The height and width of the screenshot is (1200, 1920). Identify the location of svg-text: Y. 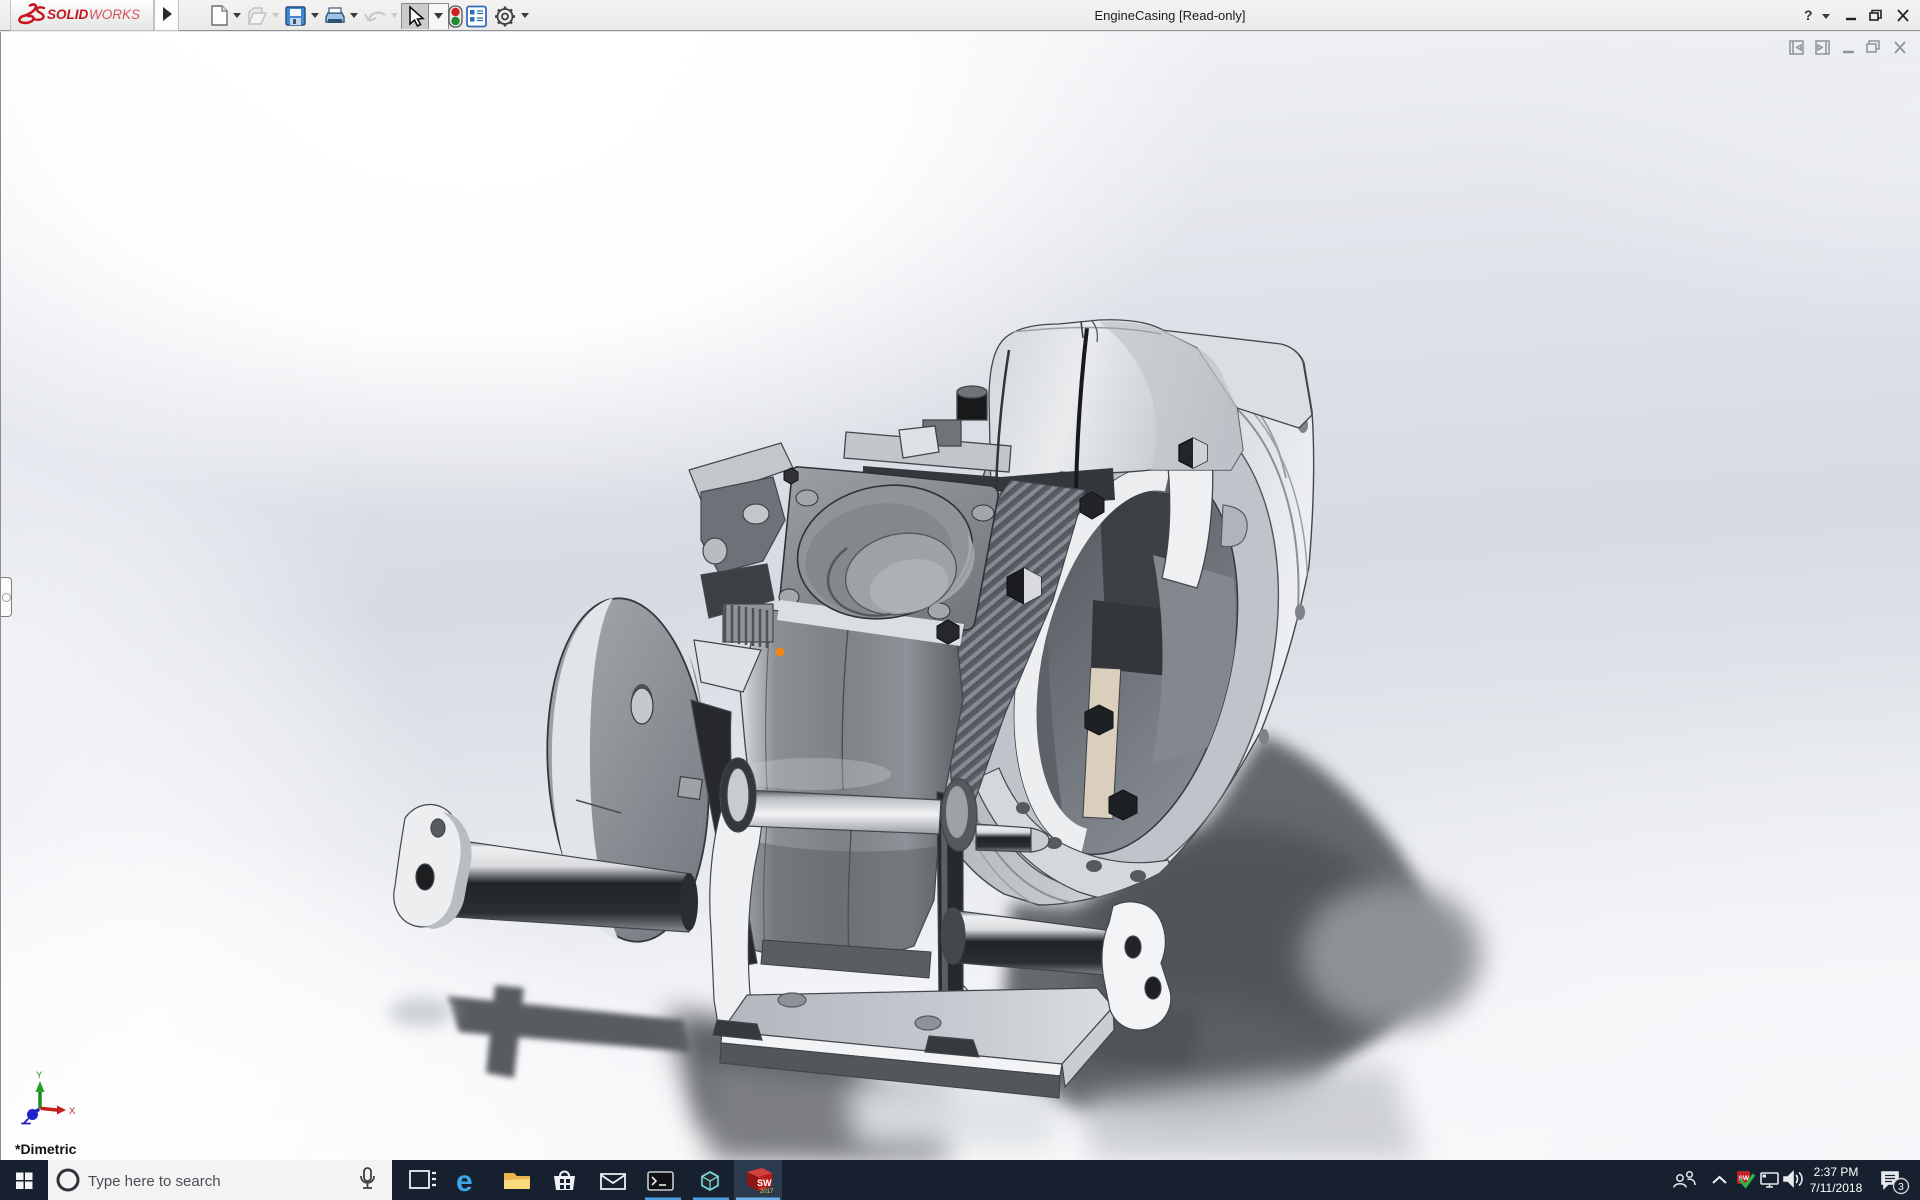
(39, 1075).